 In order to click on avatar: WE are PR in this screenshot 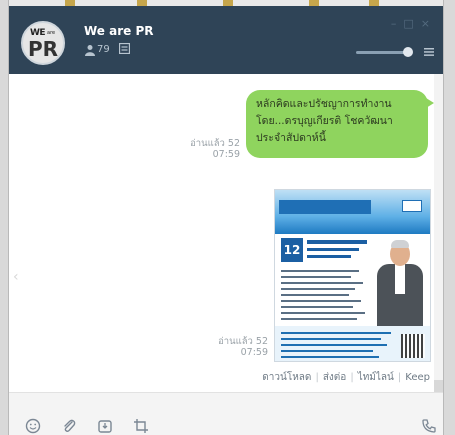, I will do `click(43, 43)`.